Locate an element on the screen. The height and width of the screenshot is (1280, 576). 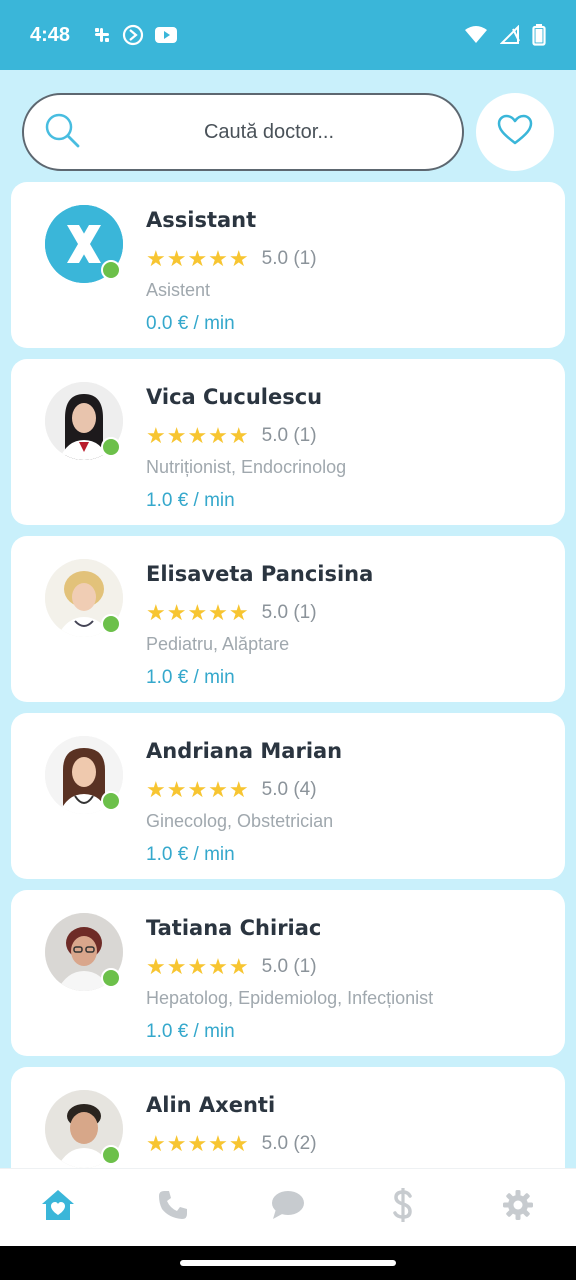
favorites-button is located at coordinates (515, 132).